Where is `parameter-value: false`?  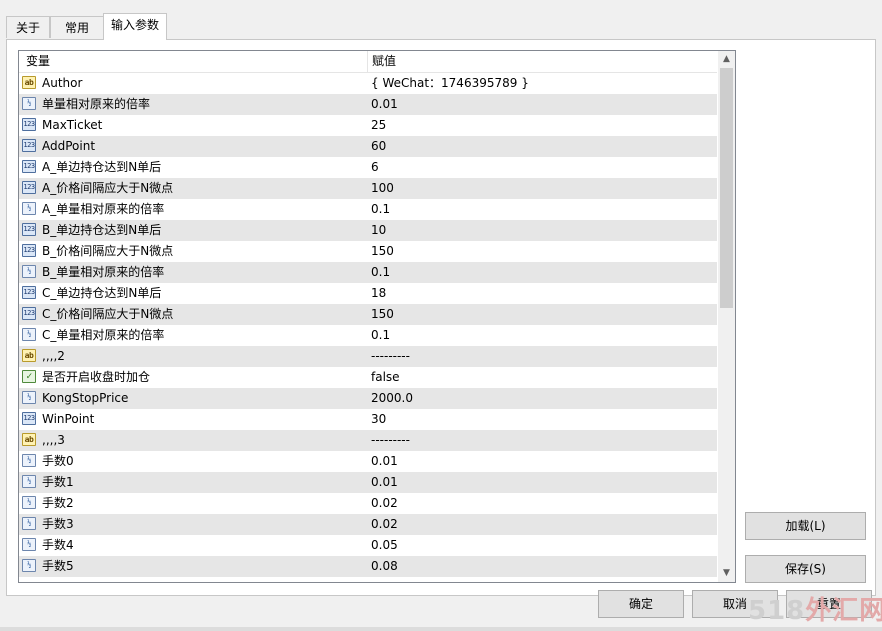 parameter-value: false is located at coordinates (385, 377).